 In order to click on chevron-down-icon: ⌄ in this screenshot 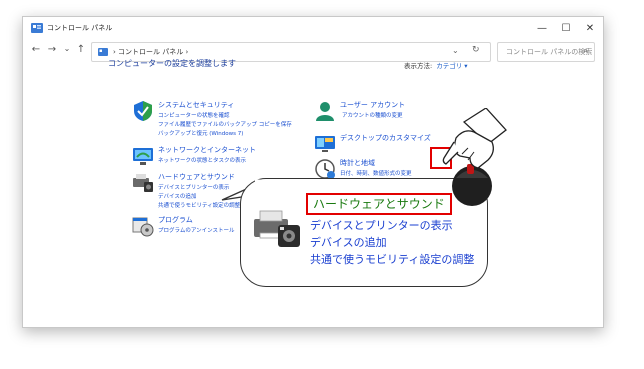, I will do `click(455, 50)`.